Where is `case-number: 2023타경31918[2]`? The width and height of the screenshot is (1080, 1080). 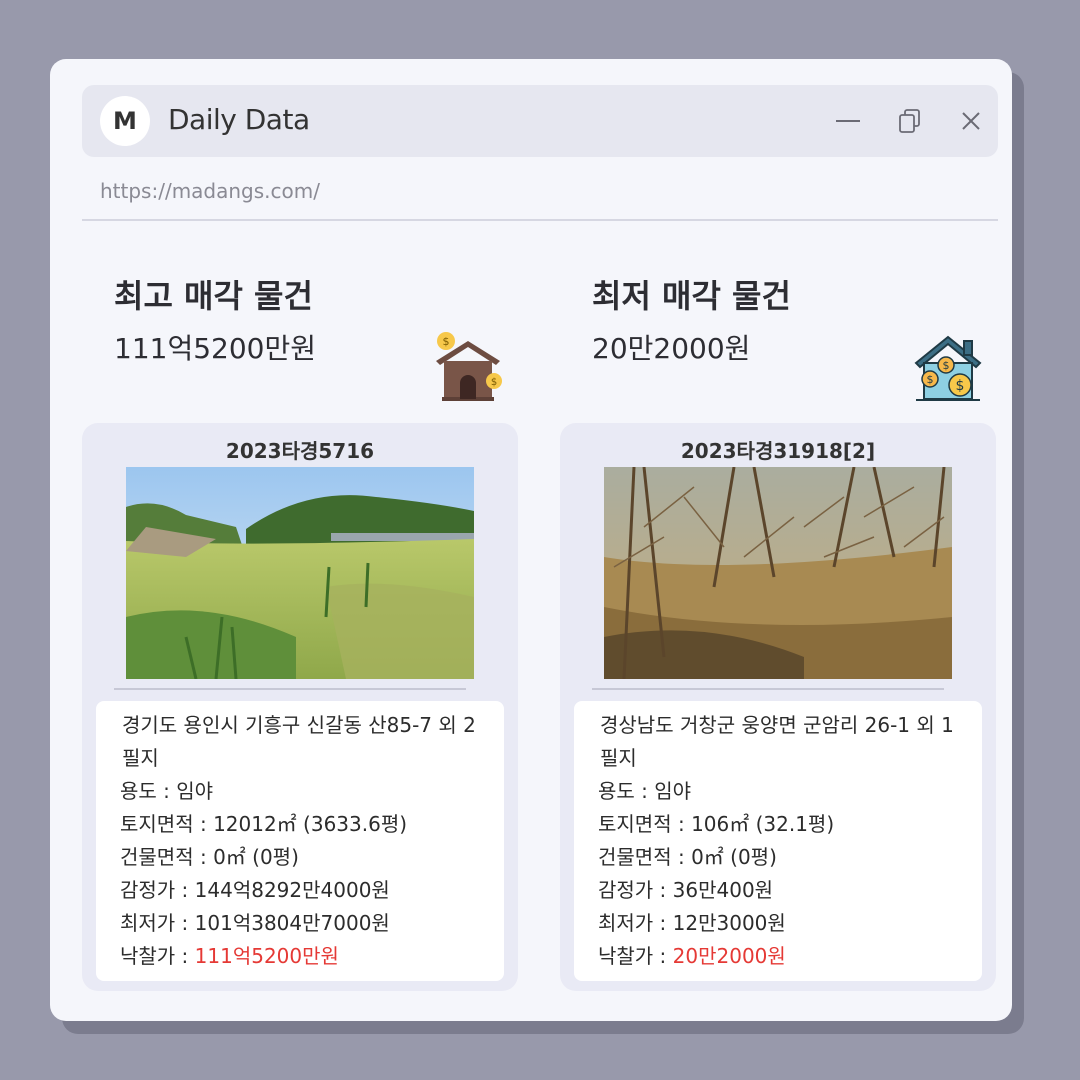 case-number: 2023타경31918[2] is located at coordinates (778, 451).